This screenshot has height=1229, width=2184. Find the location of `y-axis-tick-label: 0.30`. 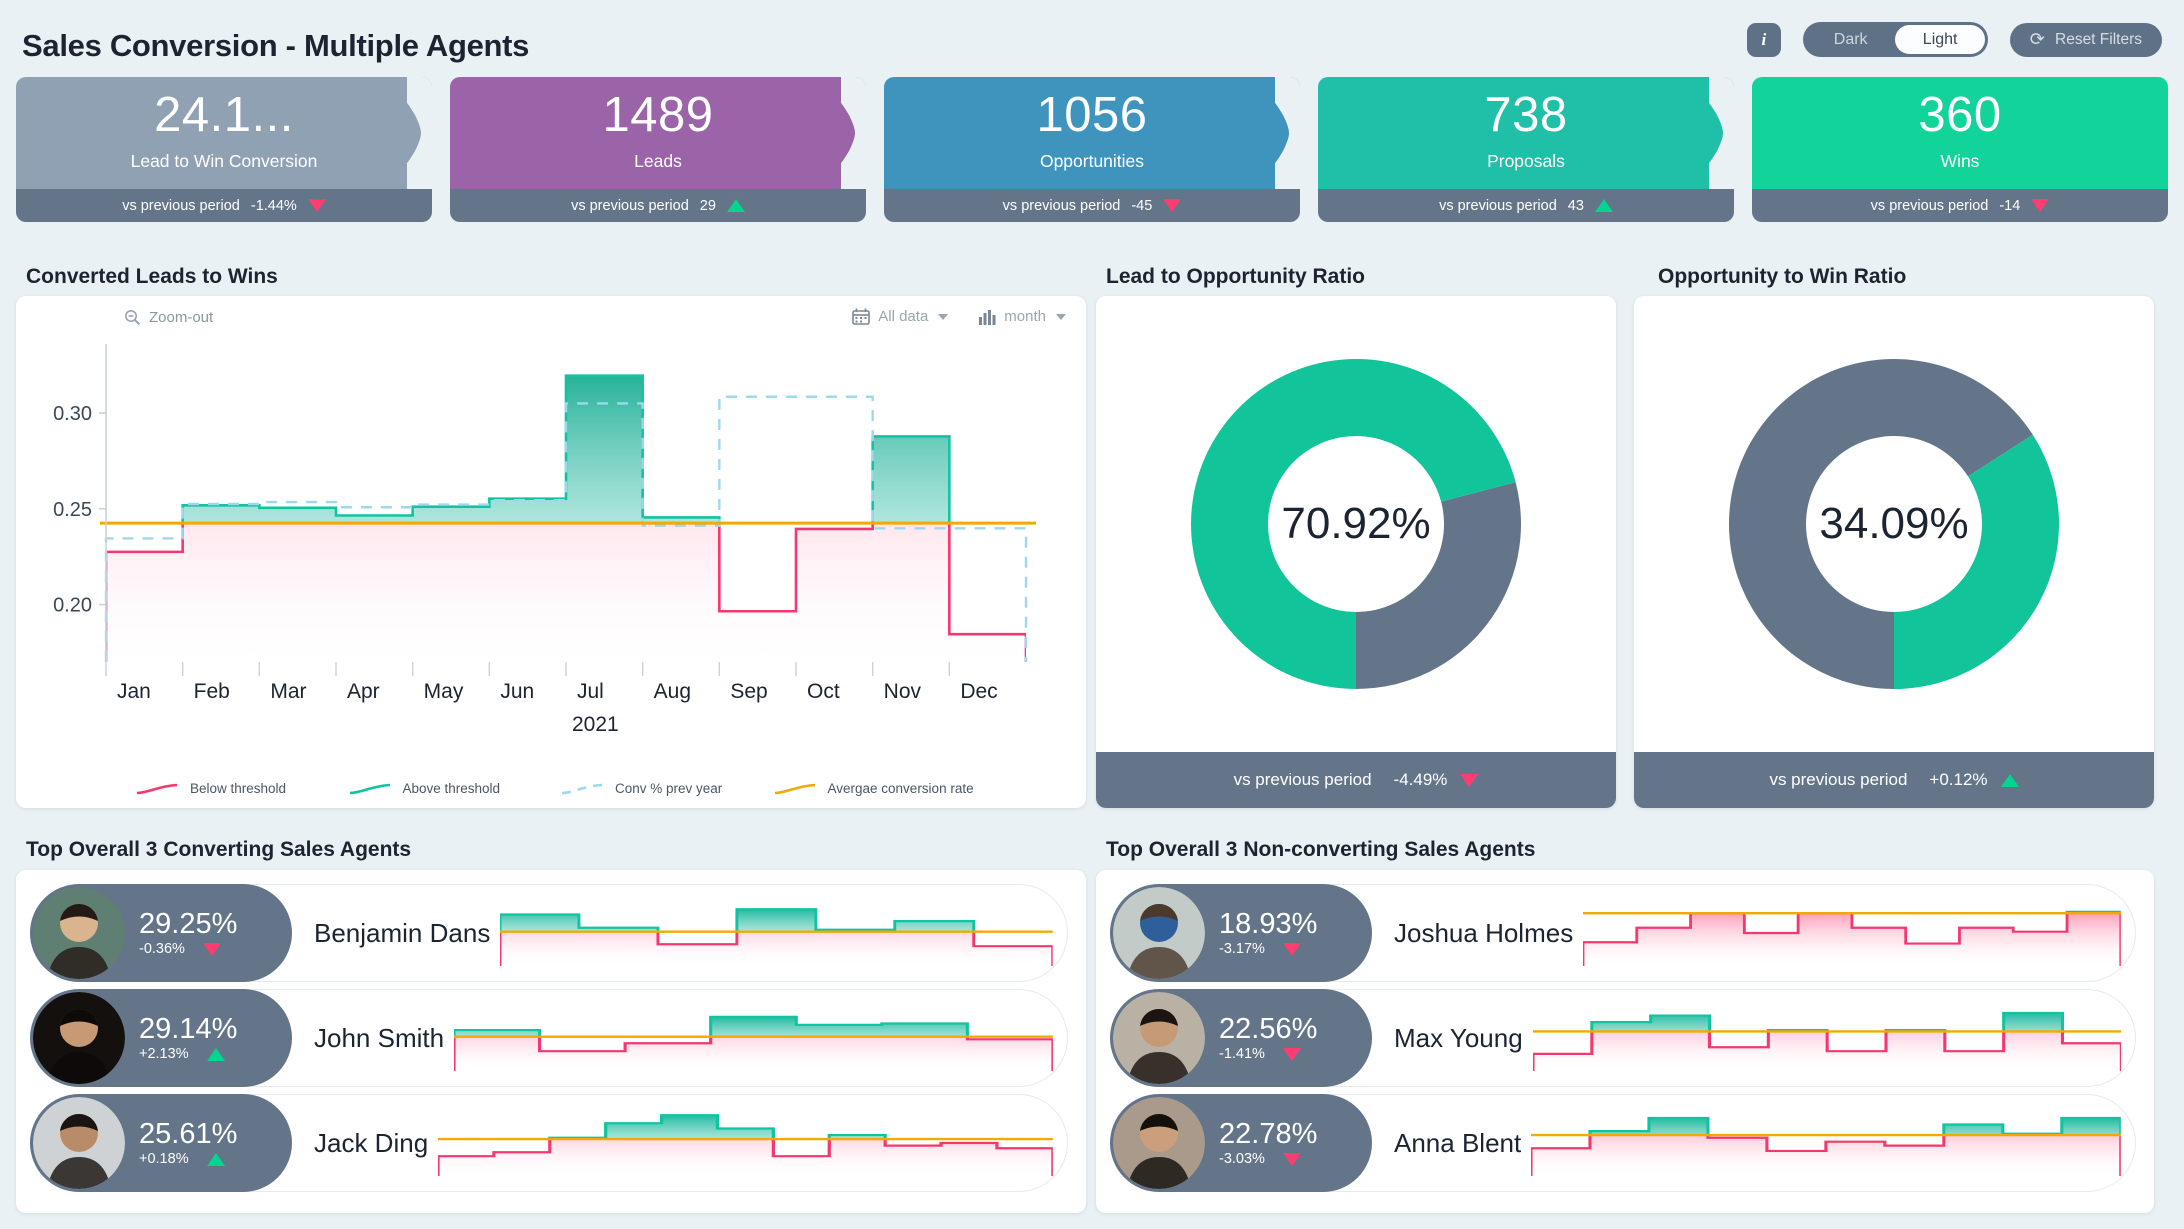

y-axis-tick-label: 0.30 is located at coordinates (72, 414).